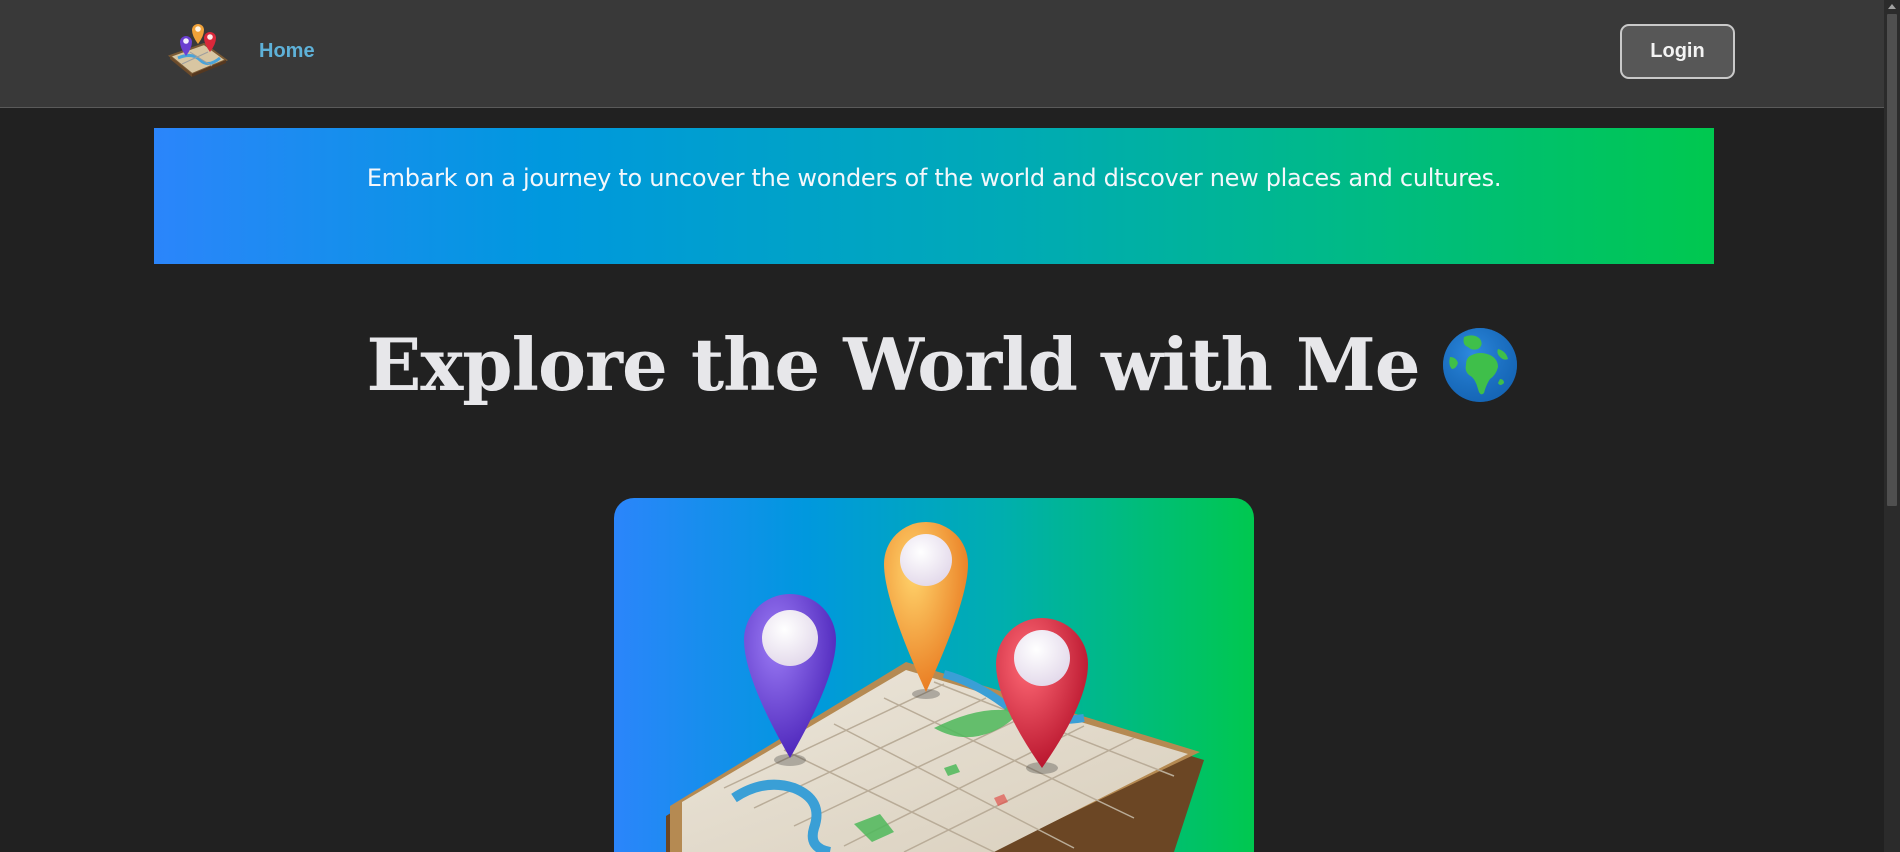  Describe the element at coordinates (287, 51) in the screenshot. I see `nav-link-home: Home` at that location.